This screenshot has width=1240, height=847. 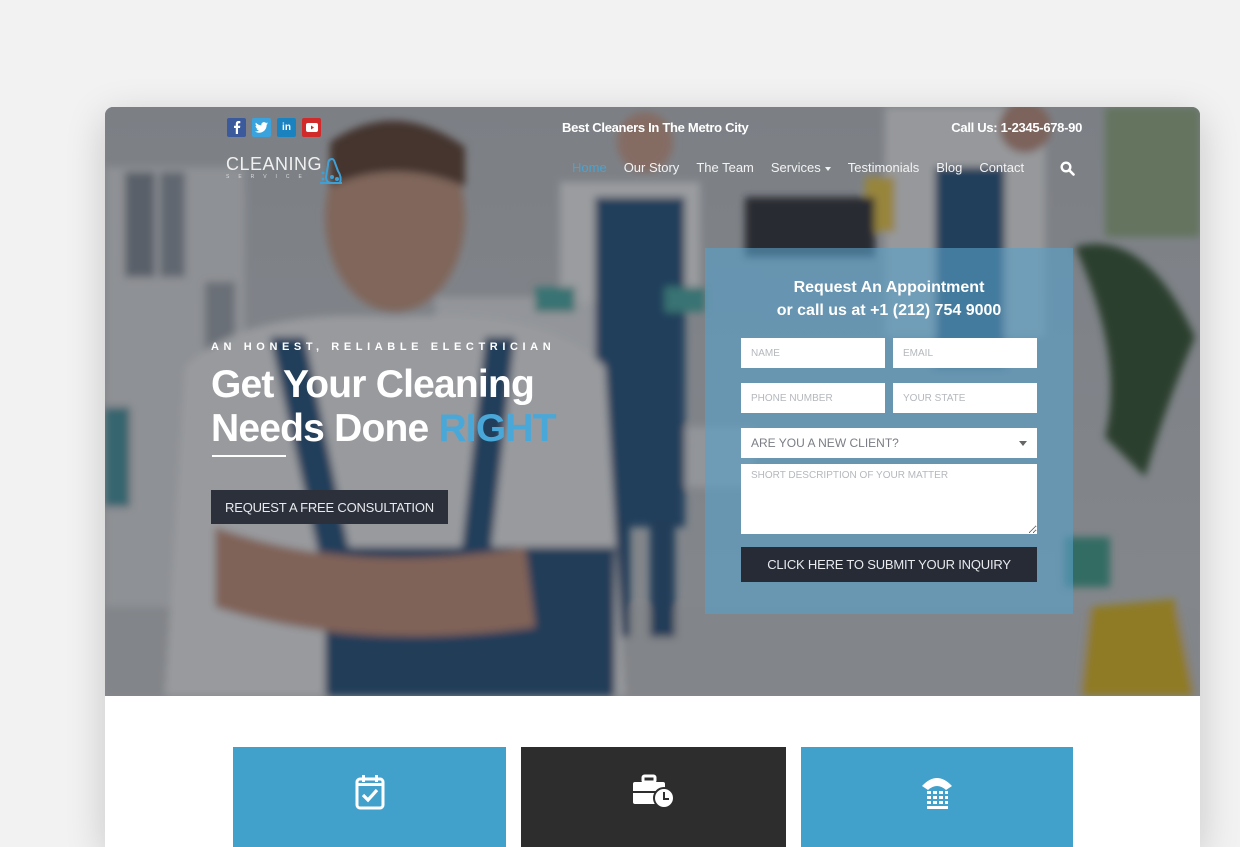 What do you see at coordinates (383, 347) in the screenshot?
I see `hero-eyebrow: AN HONEST, RELIABLE ELECTRICIAN` at bounding box center [383, 347].